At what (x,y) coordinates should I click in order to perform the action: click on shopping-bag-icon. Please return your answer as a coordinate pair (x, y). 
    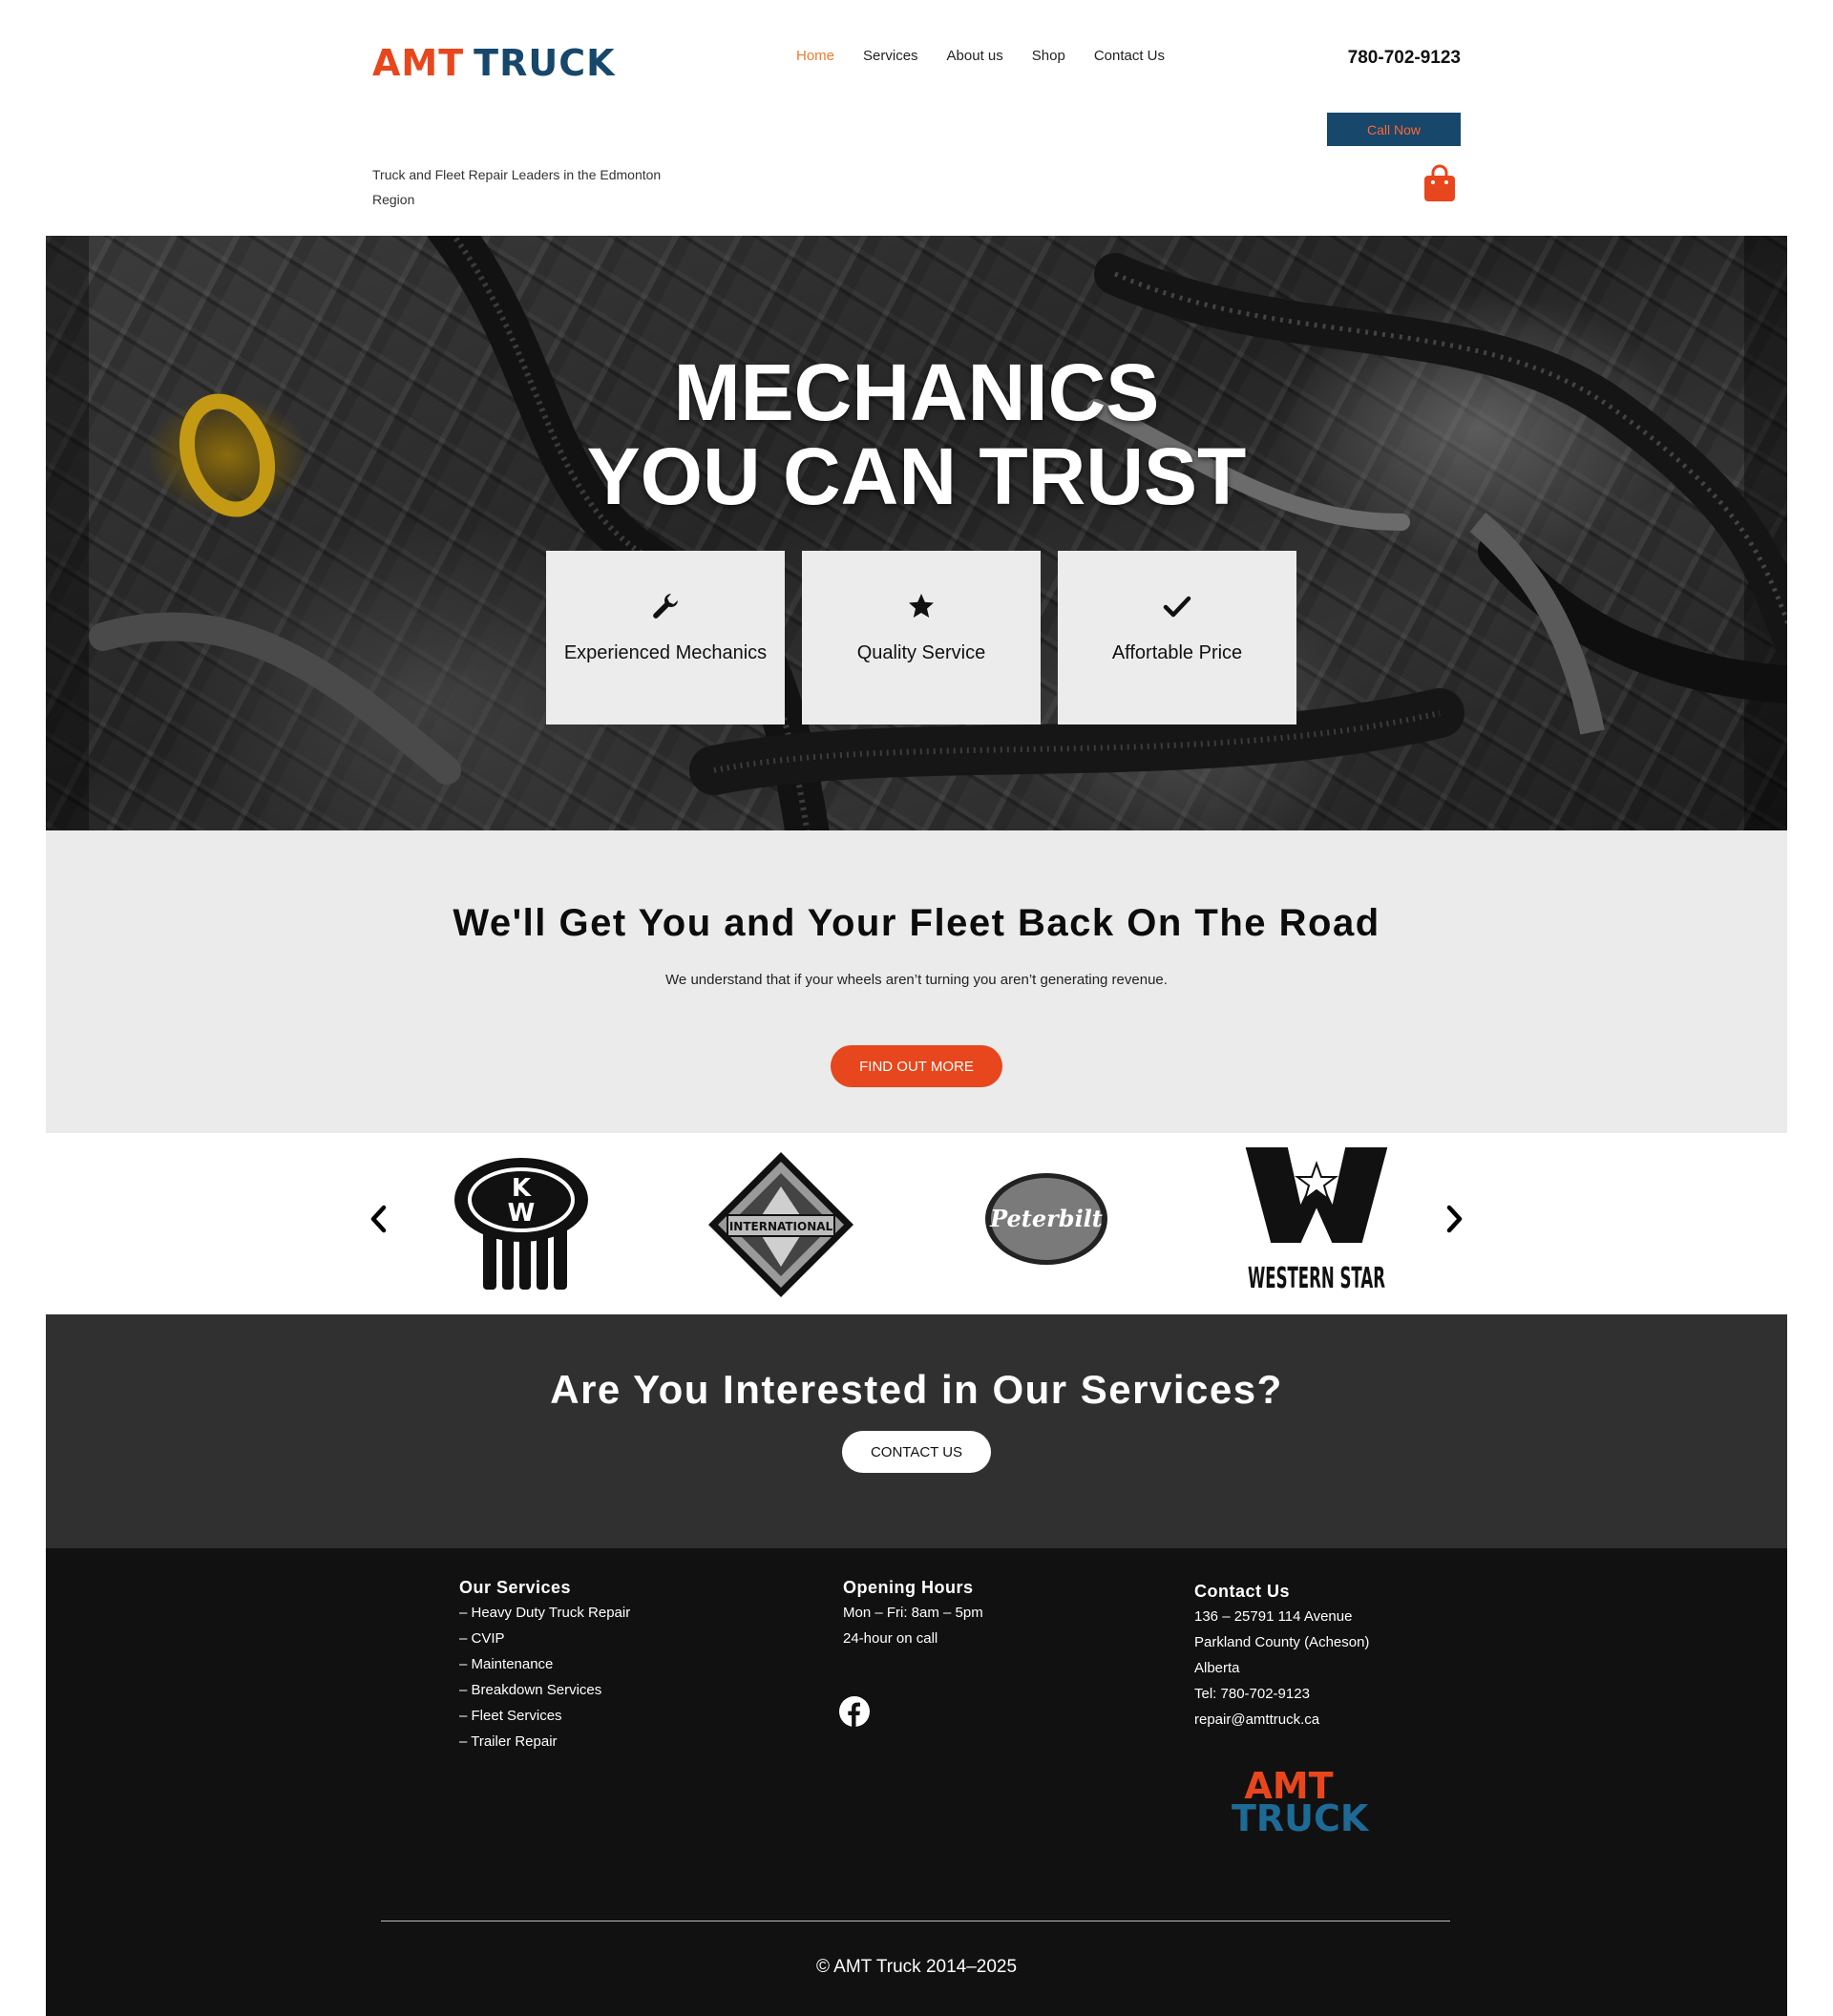
    Looking at the image, I should click on (1440, 183).